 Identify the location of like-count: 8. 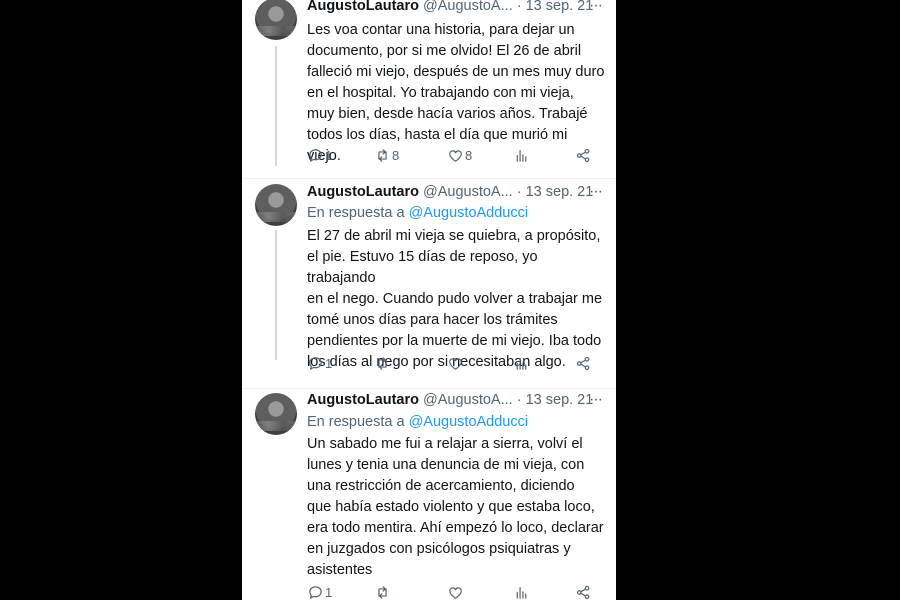
(469, 155).